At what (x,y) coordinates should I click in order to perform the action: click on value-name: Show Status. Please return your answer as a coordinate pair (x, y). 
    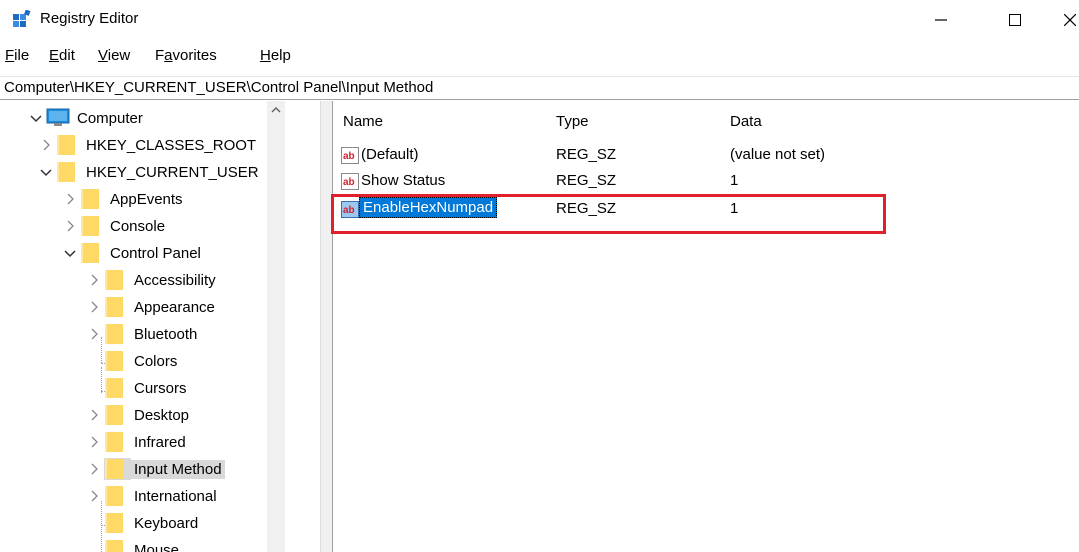
    Looking at the image, I should click on (403, 180).